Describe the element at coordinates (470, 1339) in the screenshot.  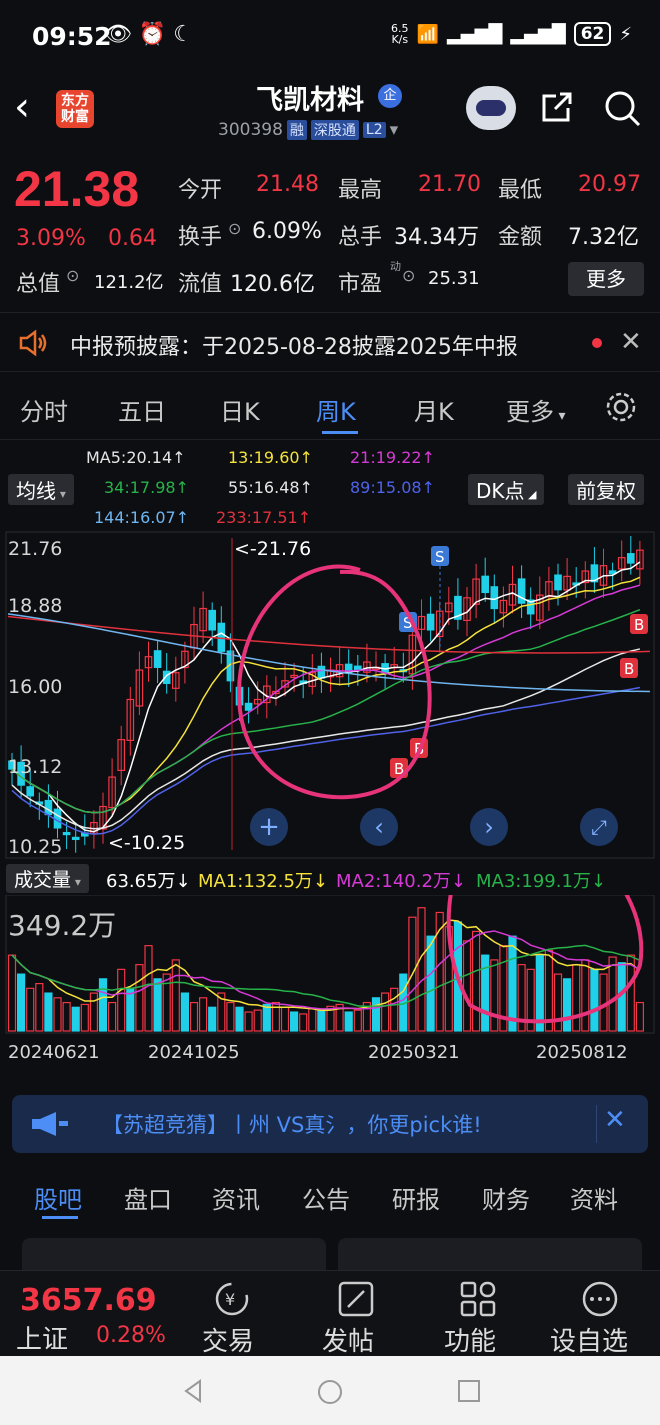
I see `function-label: 功能` at that location.